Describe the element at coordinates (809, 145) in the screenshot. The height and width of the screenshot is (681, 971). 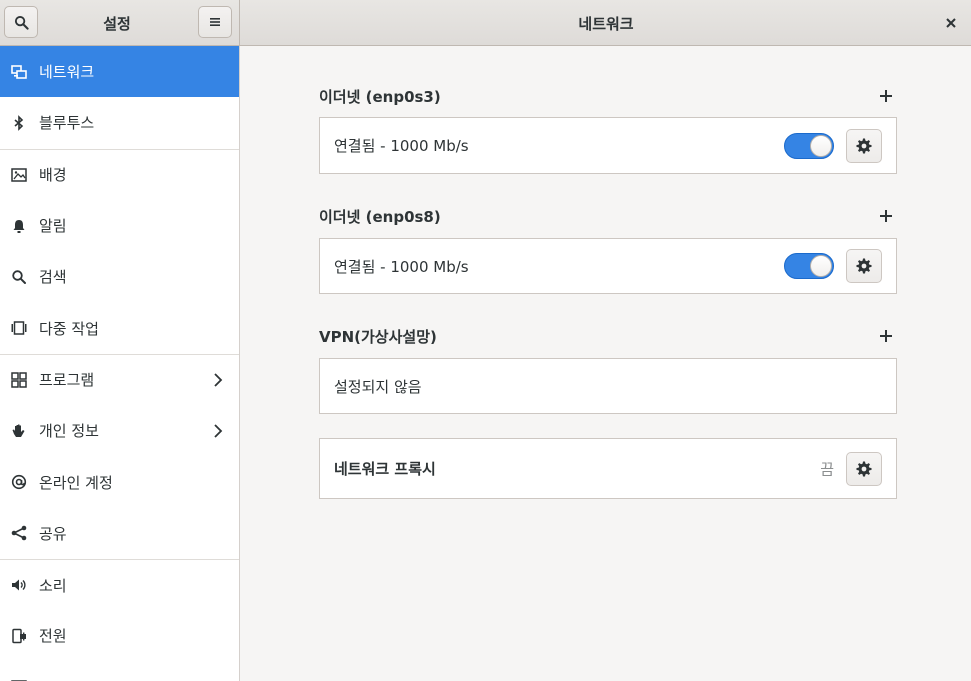
I see `ethernet1-toggle` at that location.